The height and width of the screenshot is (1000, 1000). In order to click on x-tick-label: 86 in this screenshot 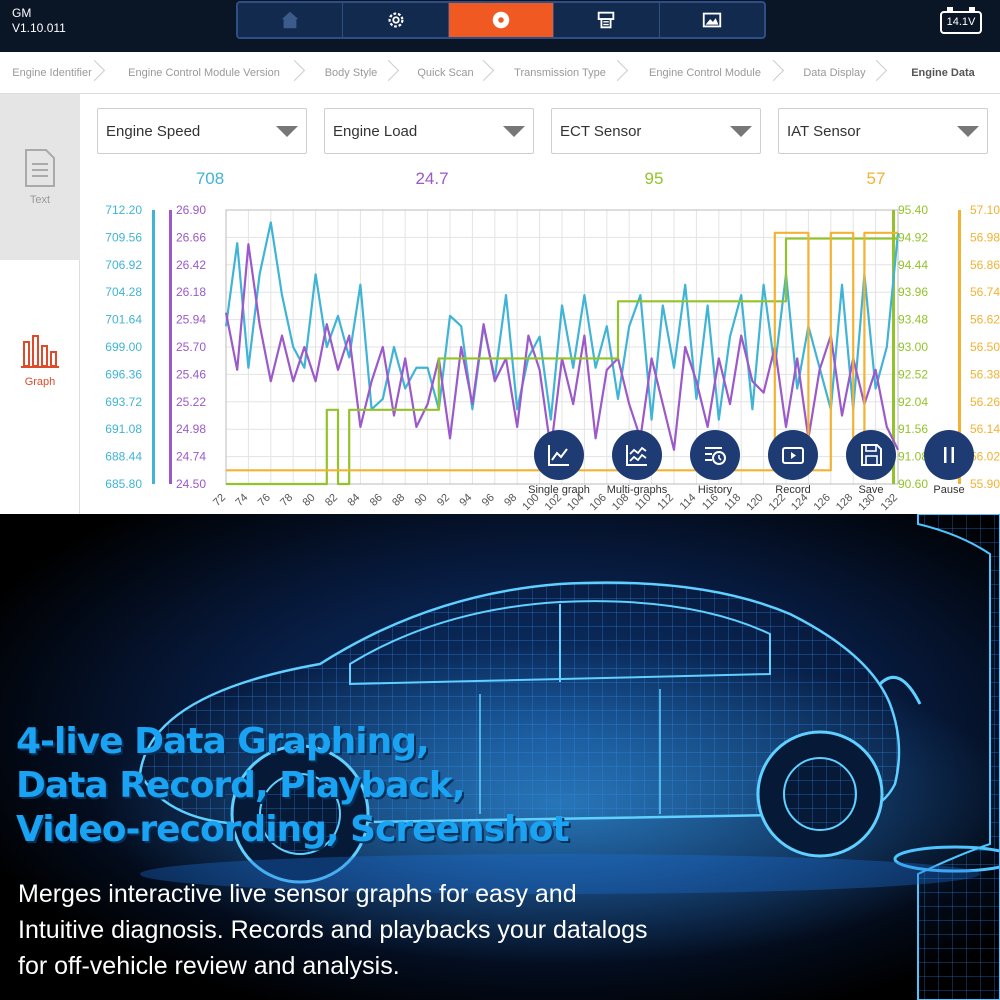, I will do `click(376, 500)`.